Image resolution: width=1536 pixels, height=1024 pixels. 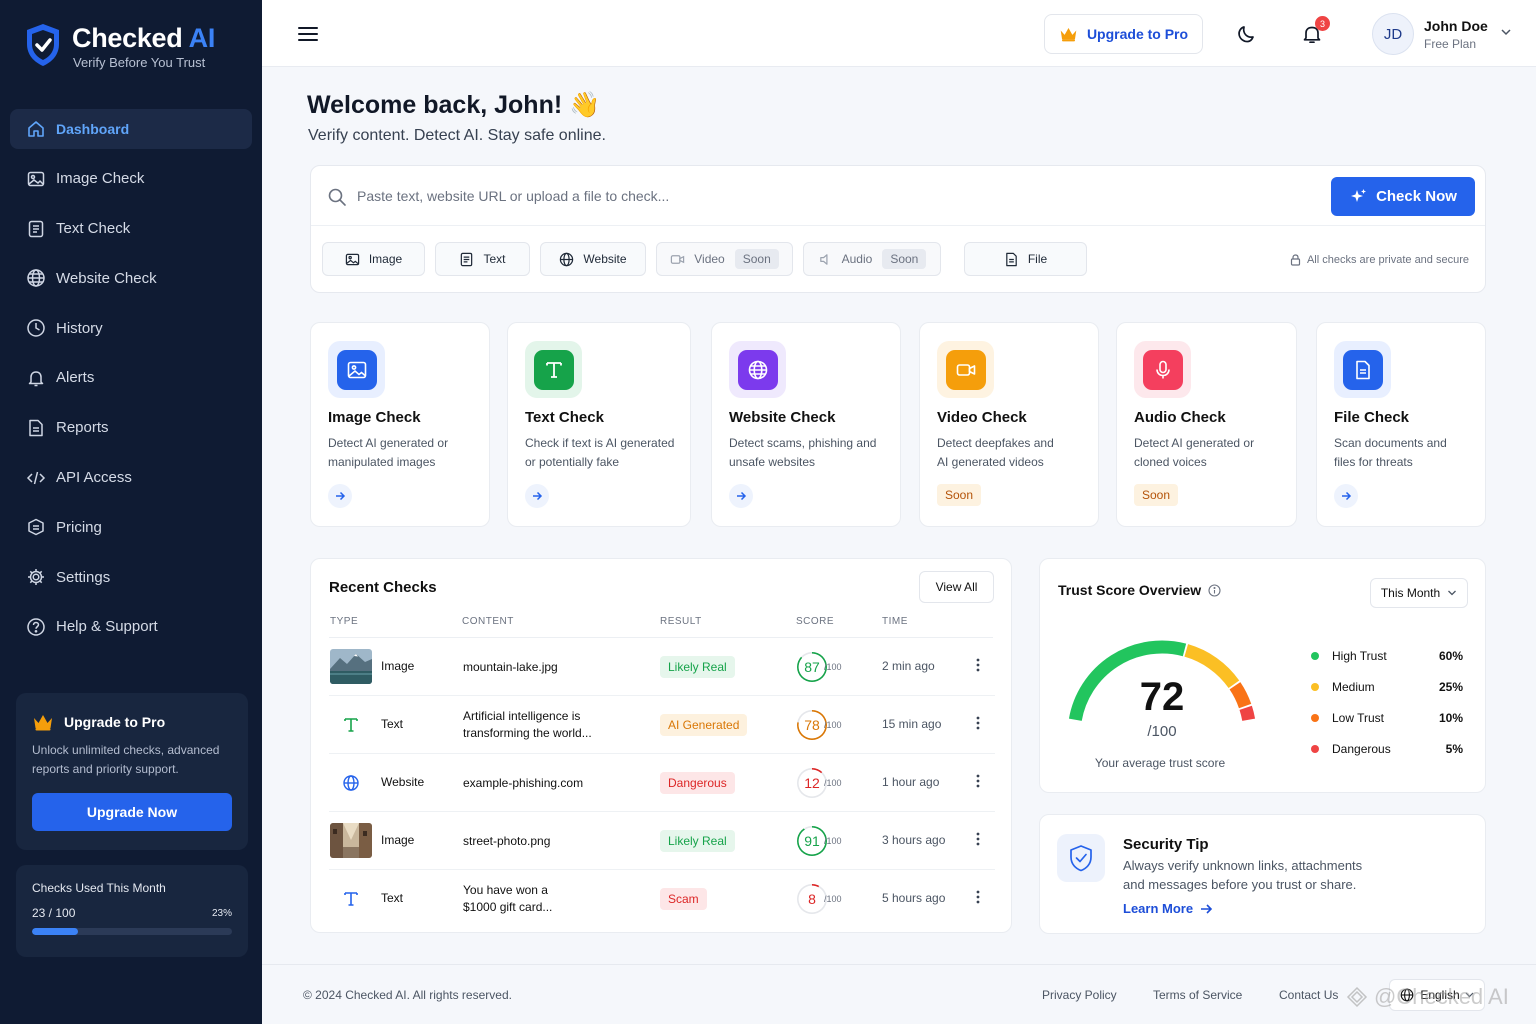 I want to click on watermark-logo-icon, so click(x=1357, y=997).